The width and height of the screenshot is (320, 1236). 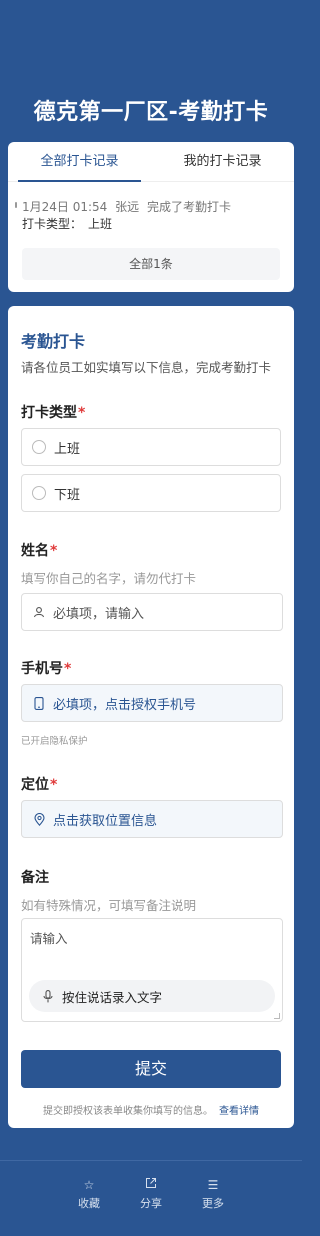 I want to click on submit-button: 提交, so click(x=151, y=1069).